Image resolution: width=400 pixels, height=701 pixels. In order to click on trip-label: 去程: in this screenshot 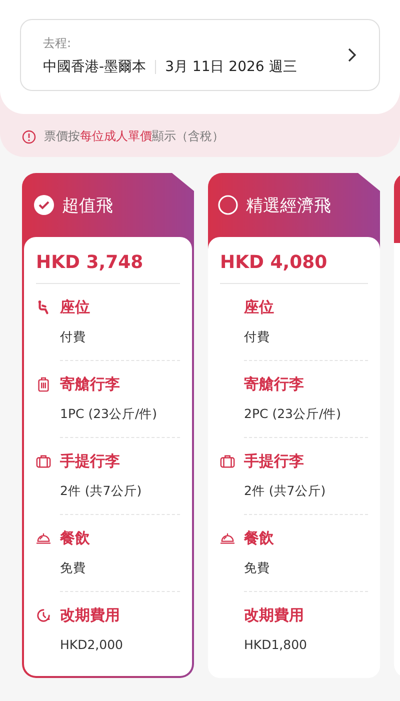, I will do `click(57, 43)`.